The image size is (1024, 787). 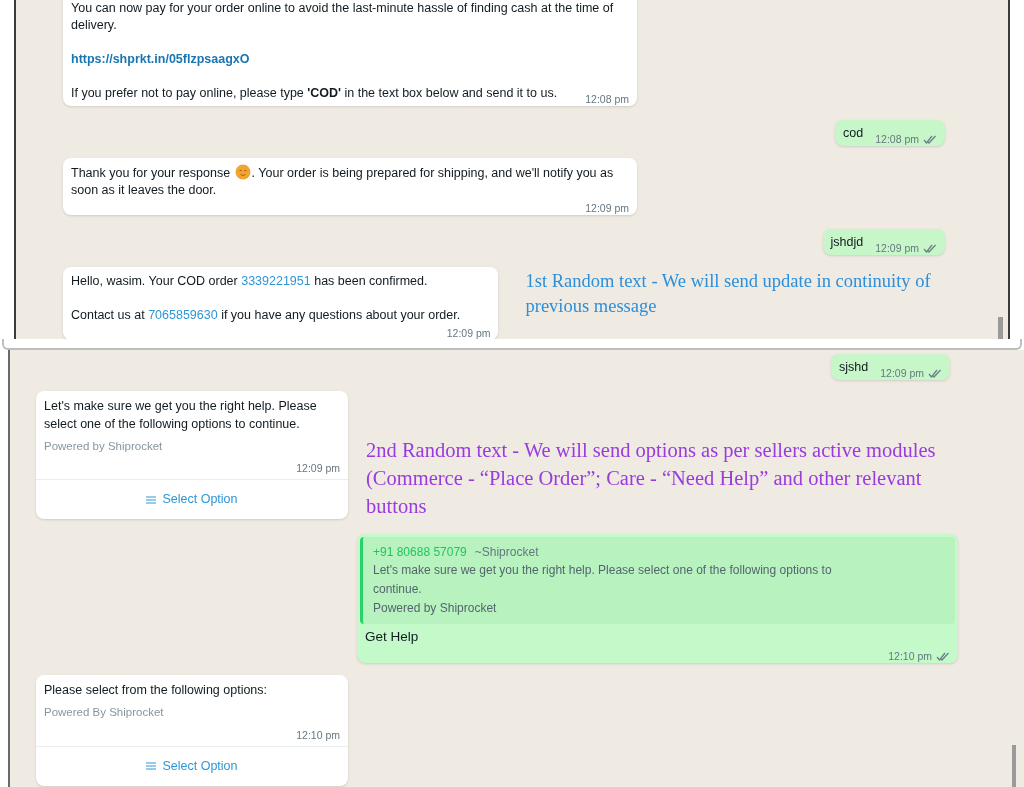 I want to click on quote-text: Let's make sure we get you the right help. Please select one of the following options to continue., so click(x=603, y=580).